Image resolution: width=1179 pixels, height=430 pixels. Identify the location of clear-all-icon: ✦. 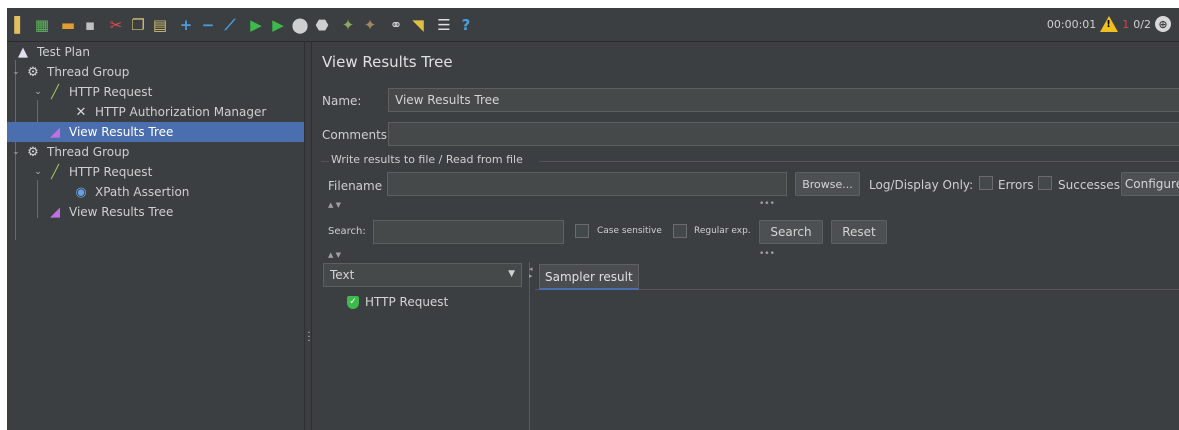
(370, 25).